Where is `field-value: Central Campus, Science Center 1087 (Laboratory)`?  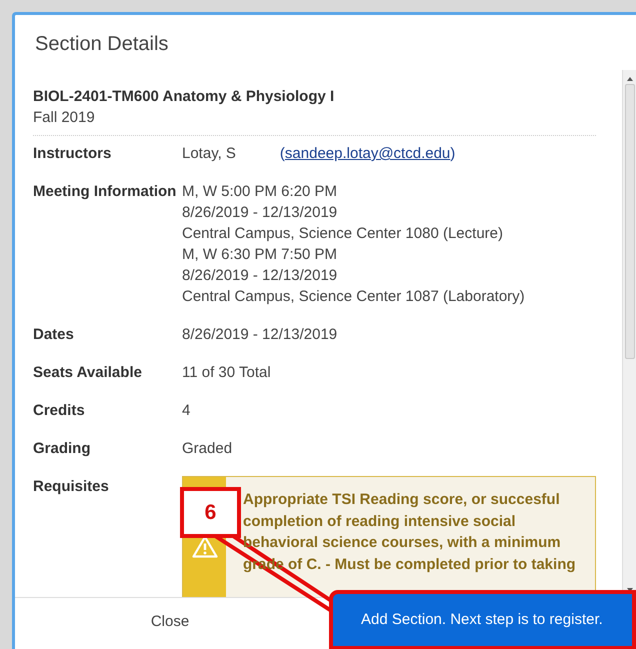
field-value: Central Campus, Science Center 1087 (Laboratory) is located at coordinates (354, 297).